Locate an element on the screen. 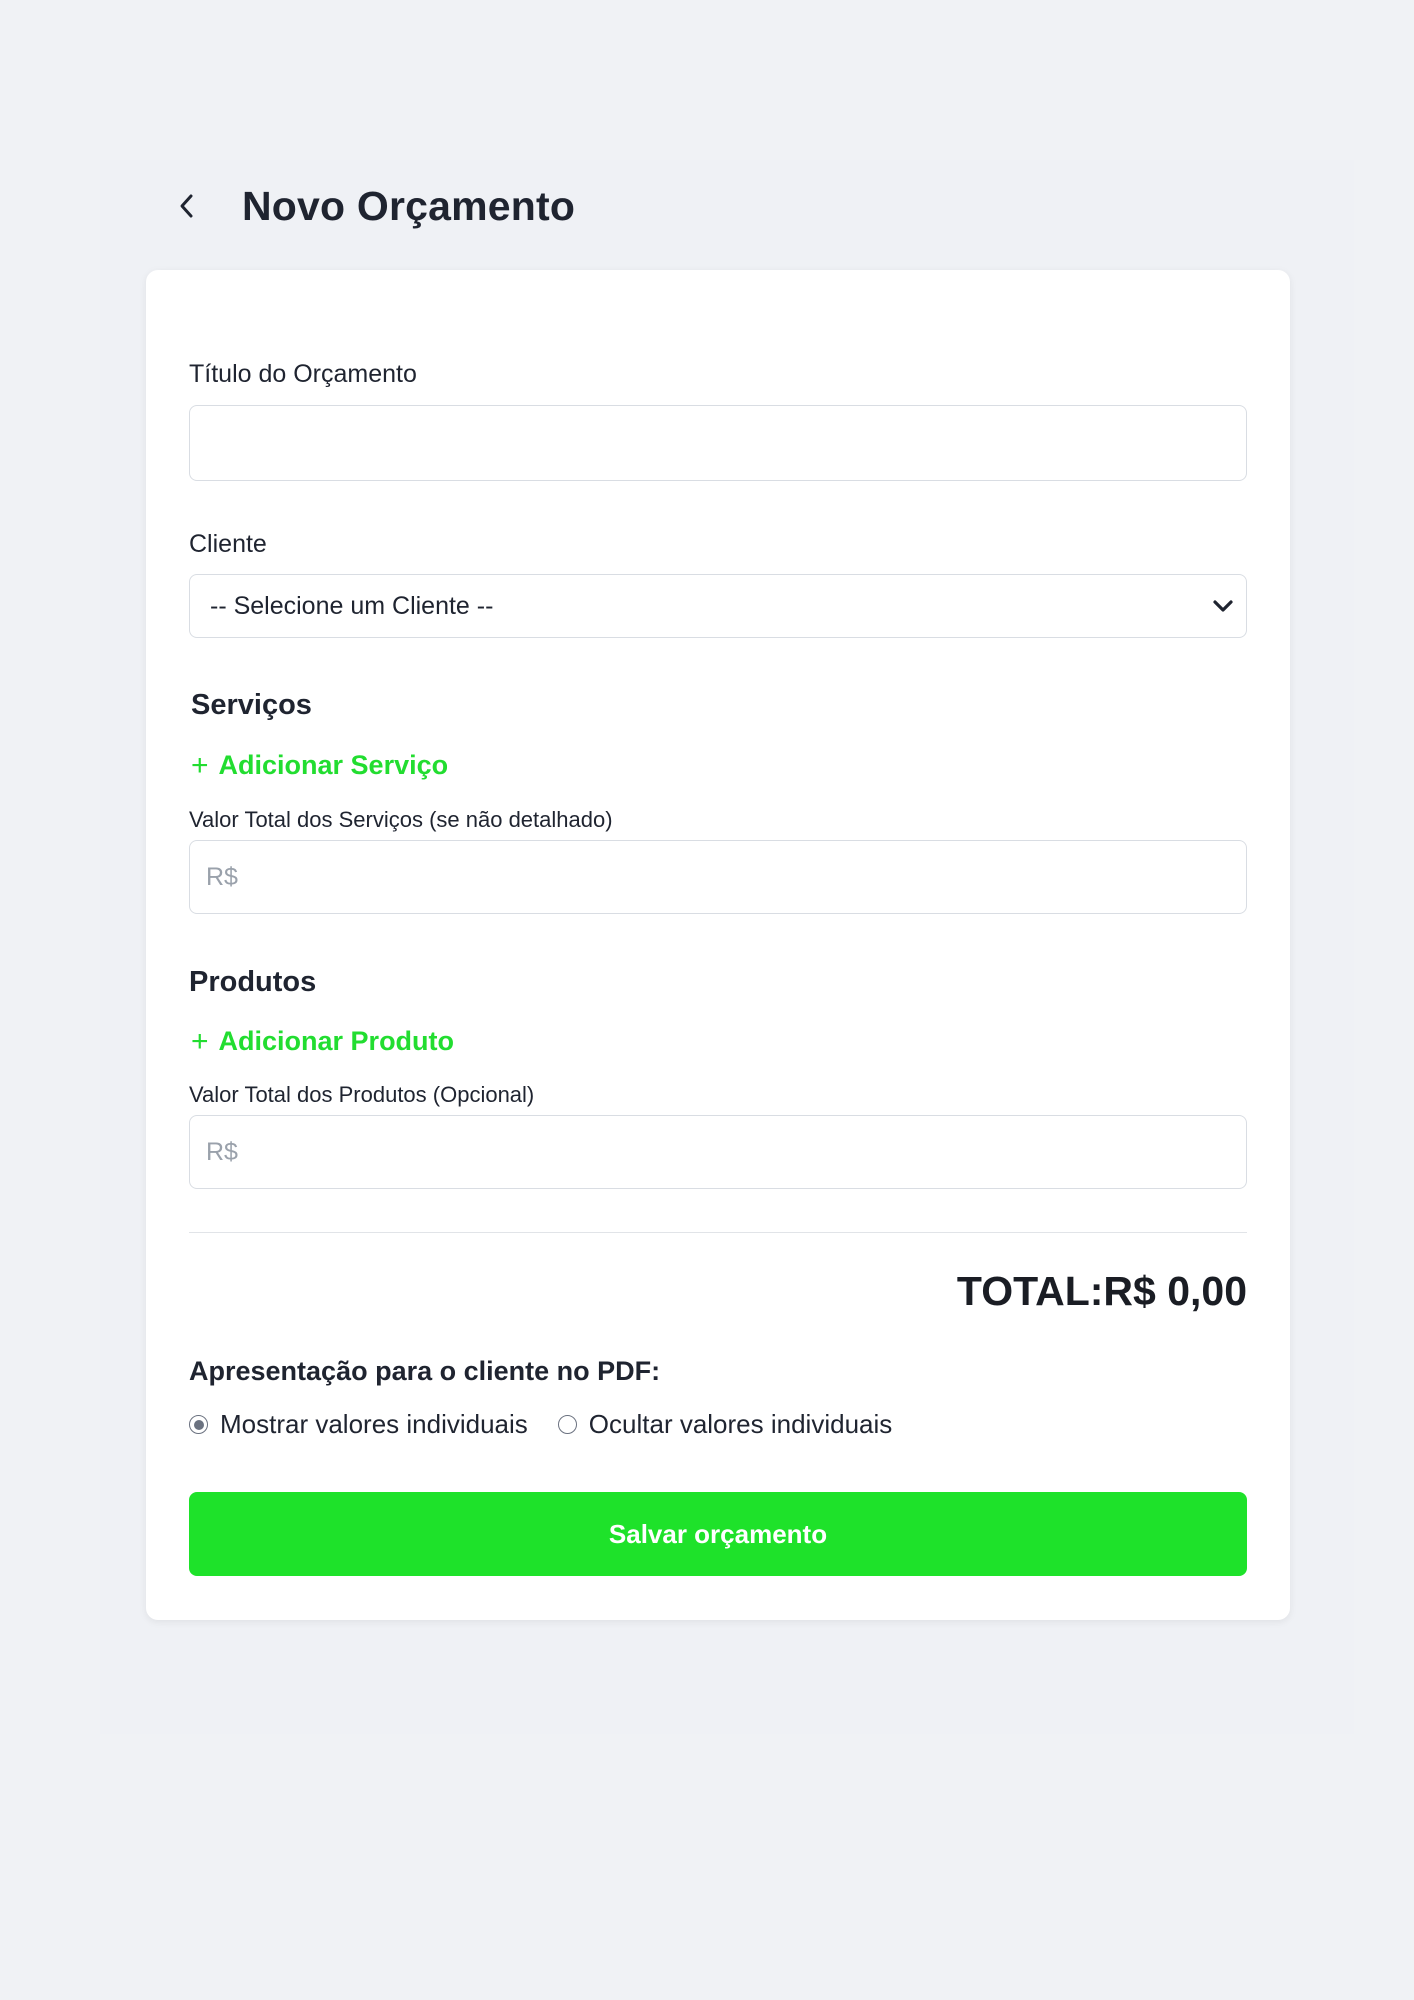 The width and height of the screenshot is (1414, 2000). title-input is located at coordinates (718, 443).